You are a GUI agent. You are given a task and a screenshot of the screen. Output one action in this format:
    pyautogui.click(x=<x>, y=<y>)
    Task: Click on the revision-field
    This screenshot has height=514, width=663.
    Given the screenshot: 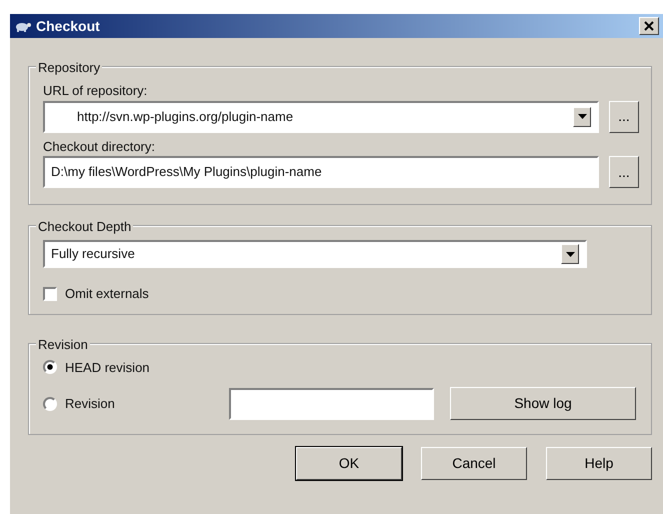 What is the action you would take?
    pyautogui.click(x=331, y=404)
    